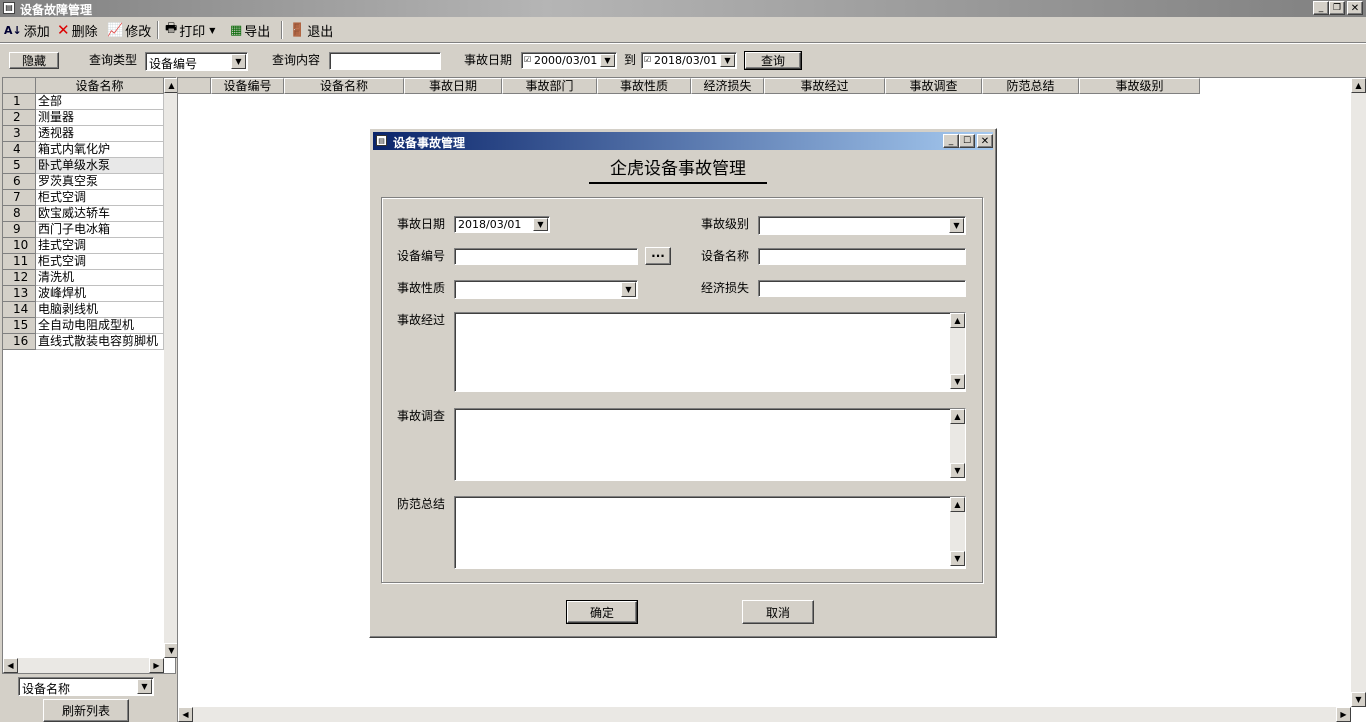  What do you see at coordinates (1139, 86) in the screenshot?
I see `column-header: 事故级别` at bounding box center [1139, 86].